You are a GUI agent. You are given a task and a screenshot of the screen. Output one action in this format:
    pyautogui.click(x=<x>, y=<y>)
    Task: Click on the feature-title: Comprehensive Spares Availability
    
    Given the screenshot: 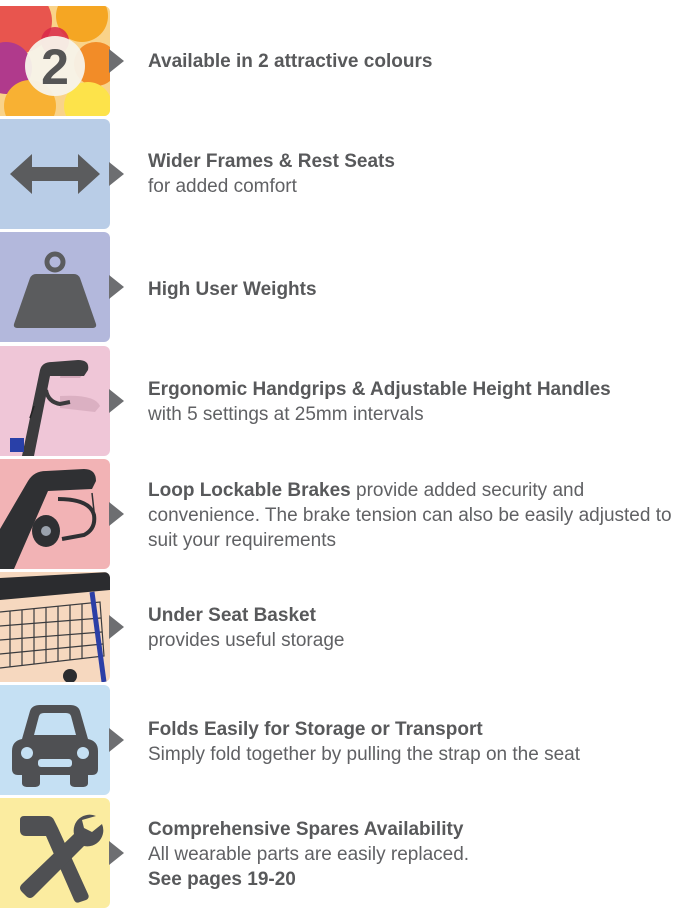 What is the action you would take?
    pyautogui.click(x=306, y=829)
    